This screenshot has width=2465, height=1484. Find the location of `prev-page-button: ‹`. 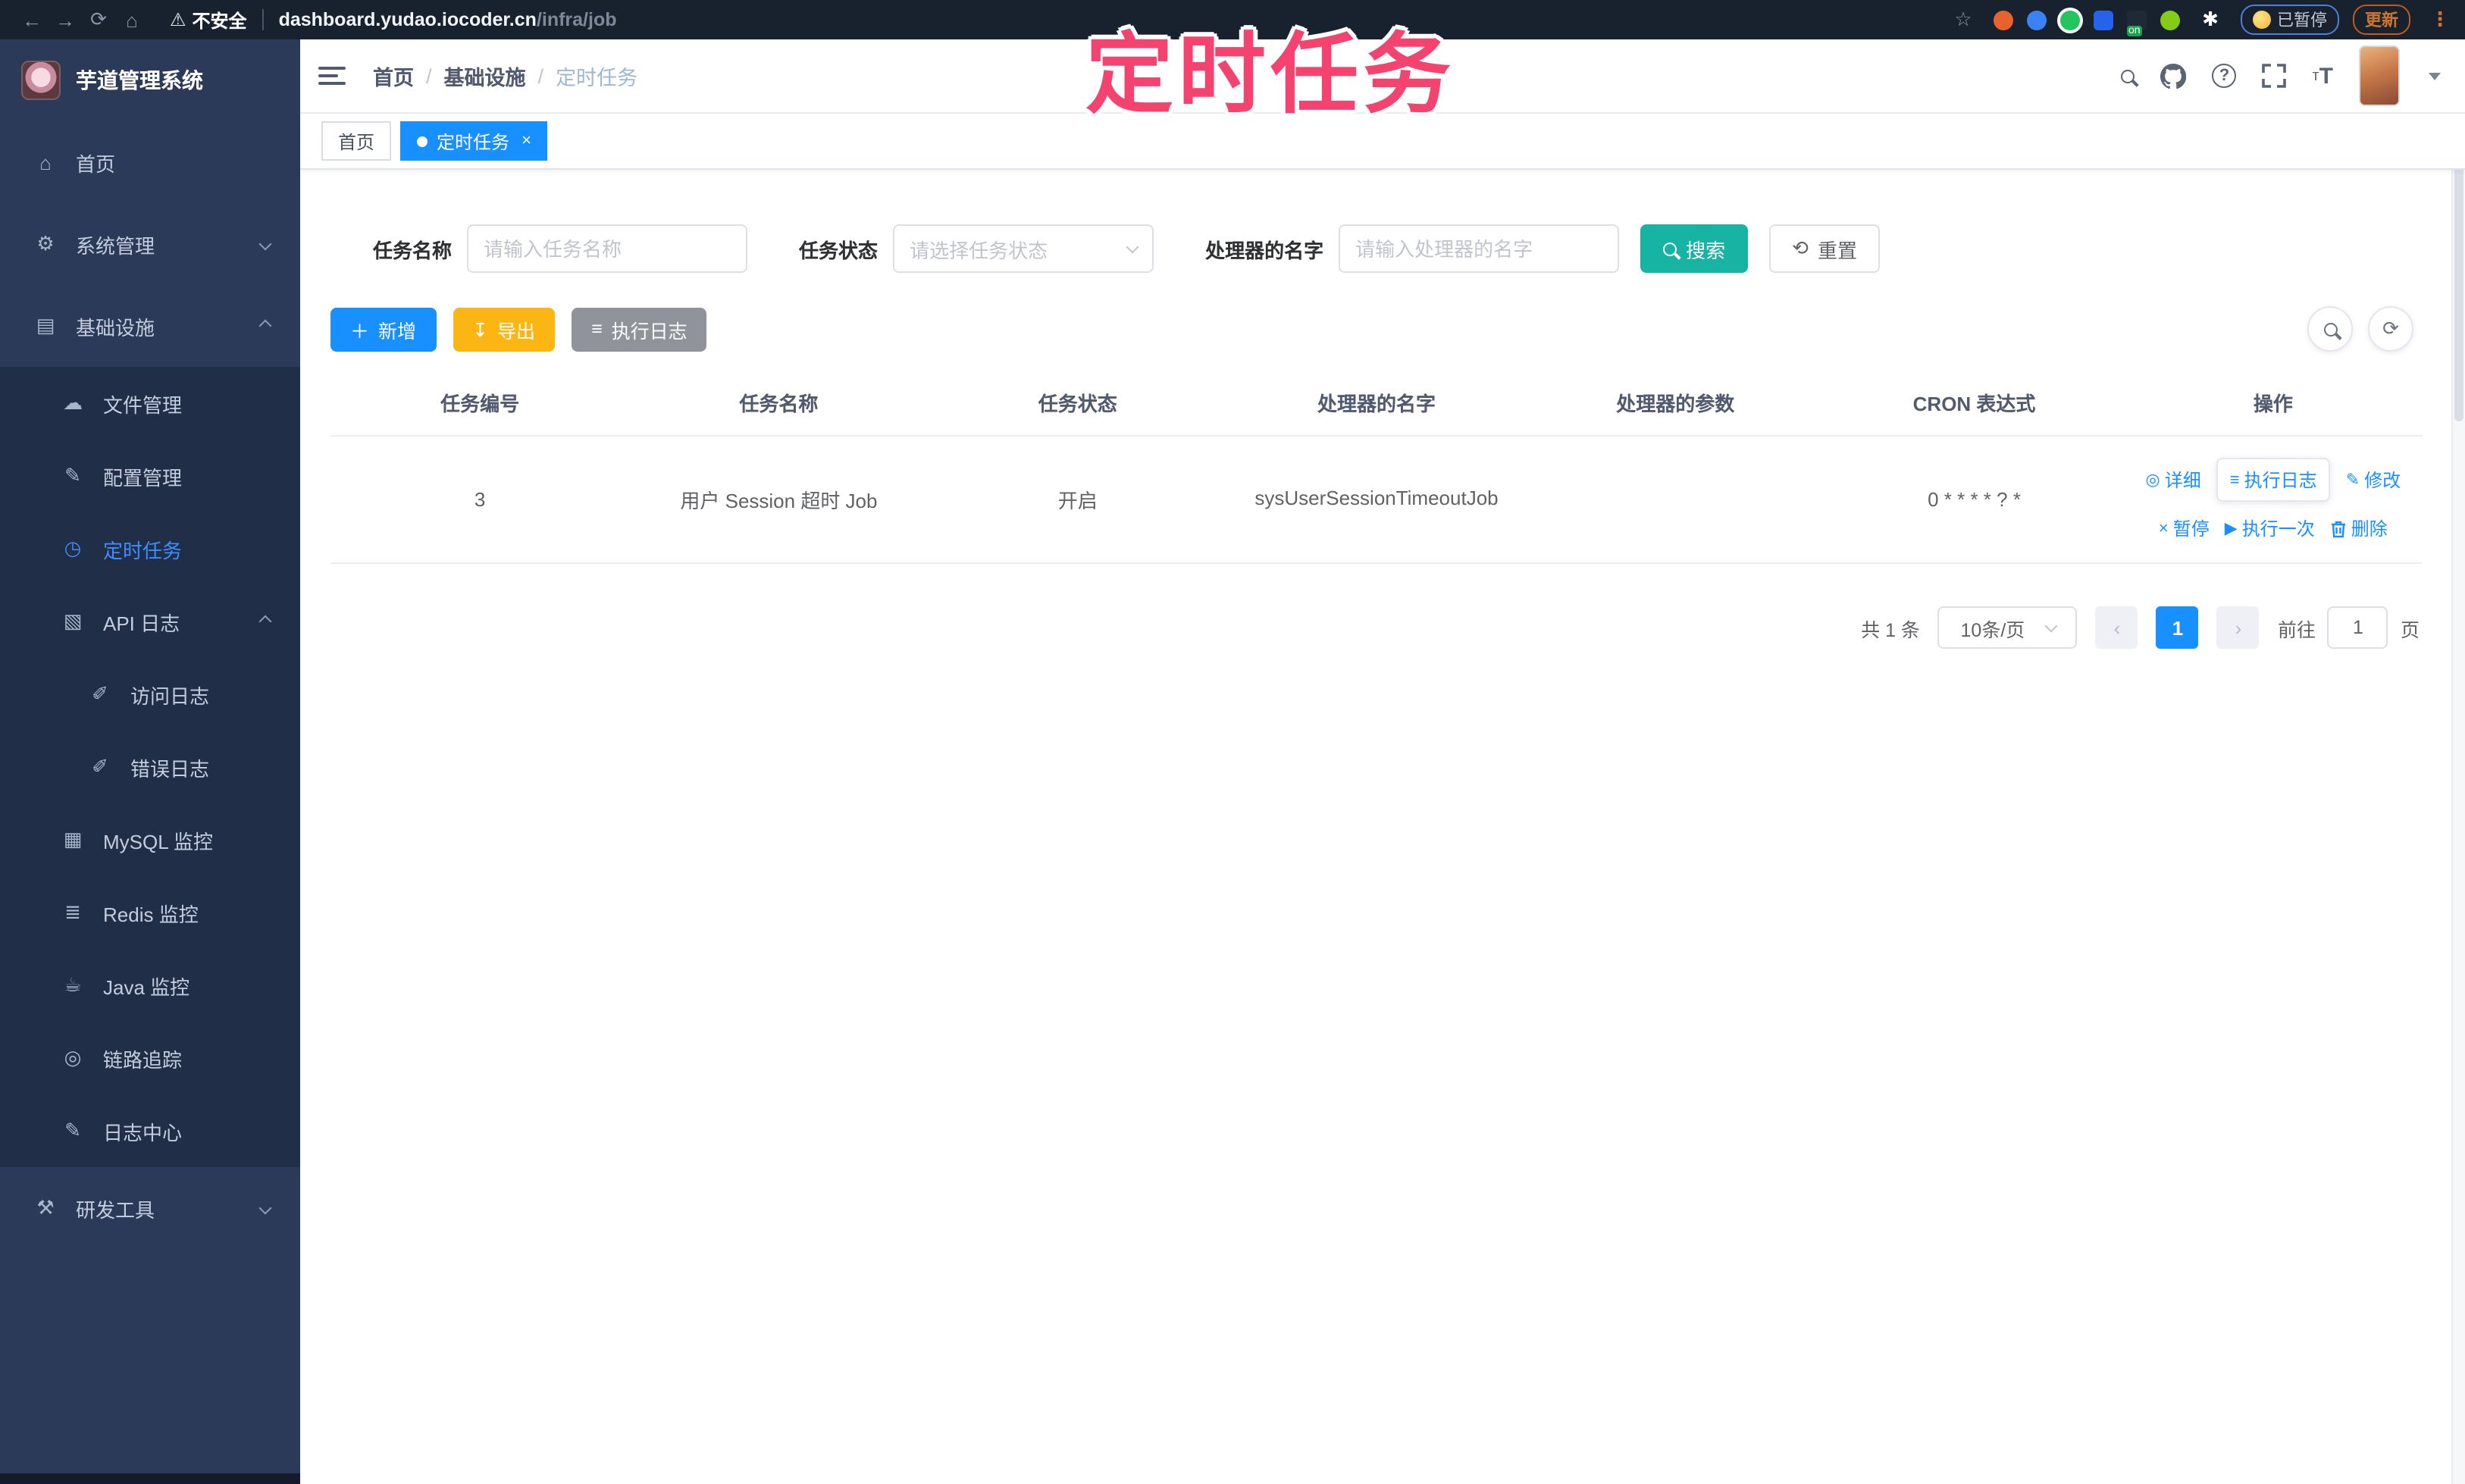

prev-page-button: ‹ is located at coordinates (2116, 627).